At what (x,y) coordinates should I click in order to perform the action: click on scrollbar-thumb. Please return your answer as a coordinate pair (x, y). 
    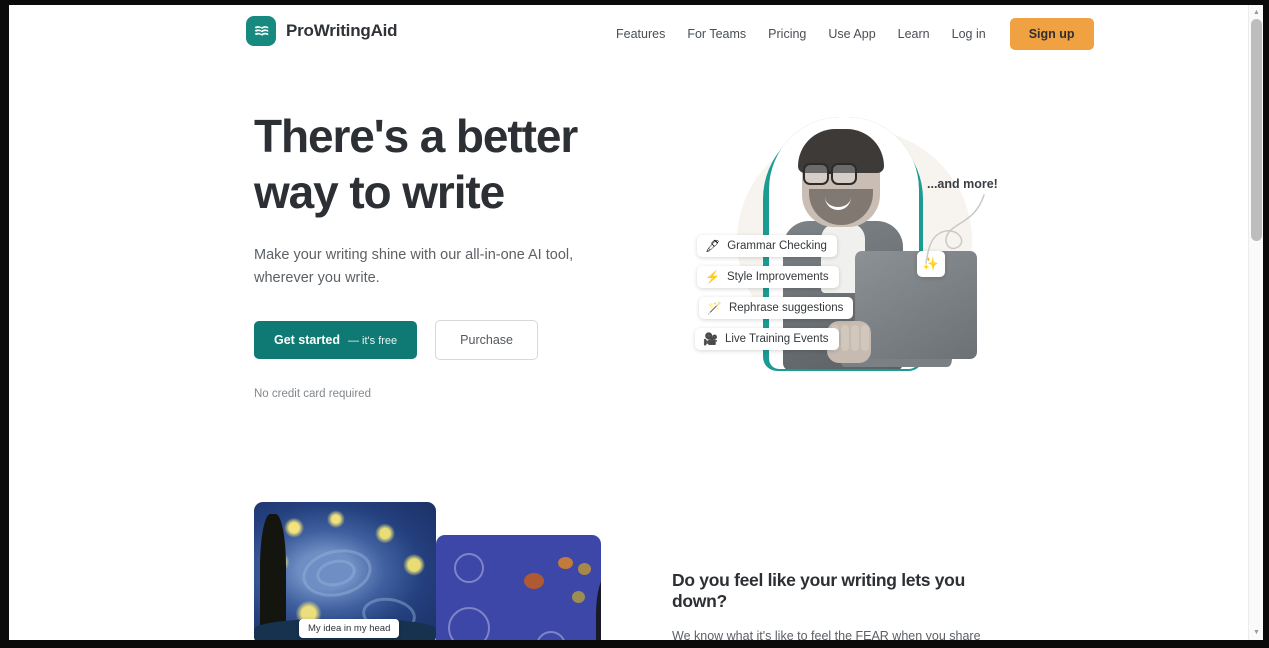
    Looking at the image, I should click on (1256, 130).